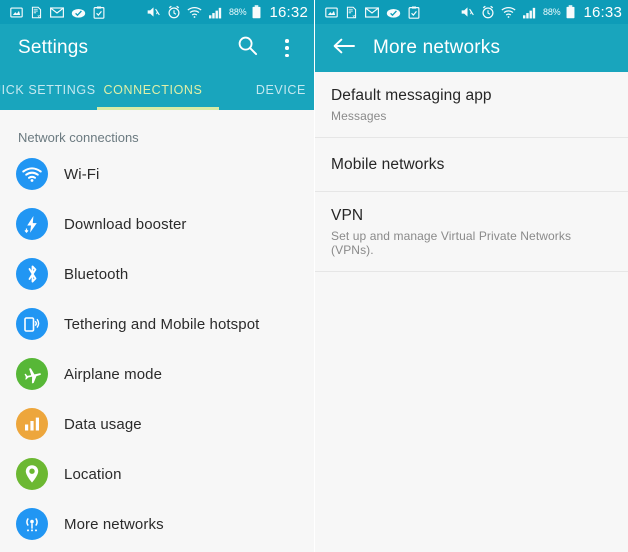 This screenshot has width=628, height=552. I want to click on settings-row-location: Location, so click(157, 474).